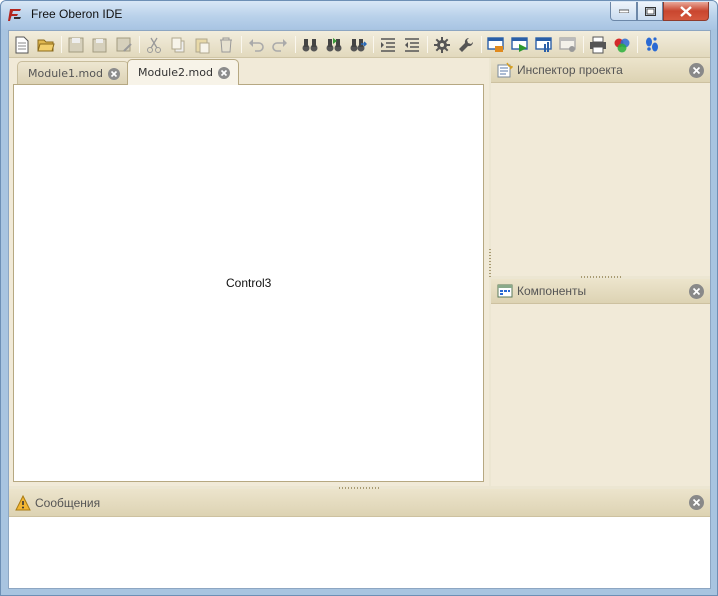 Image resolution: width=718 pixels, height=596 pixels. Describe the element at coordinates (23, 502) in the screenshot. I see `warning-icon` at that location.